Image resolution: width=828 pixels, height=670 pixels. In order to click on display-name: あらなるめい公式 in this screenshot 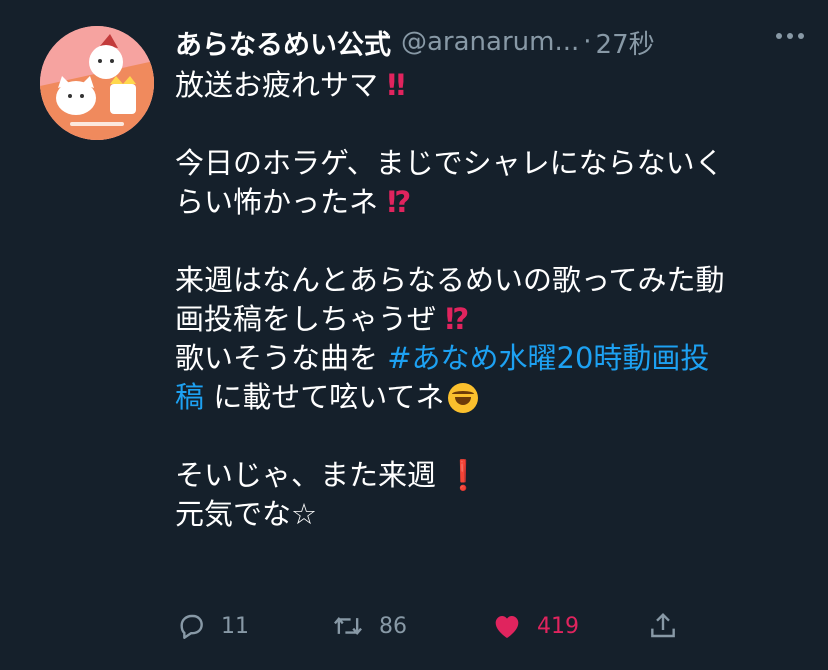, I will do `click(283, 42)`.